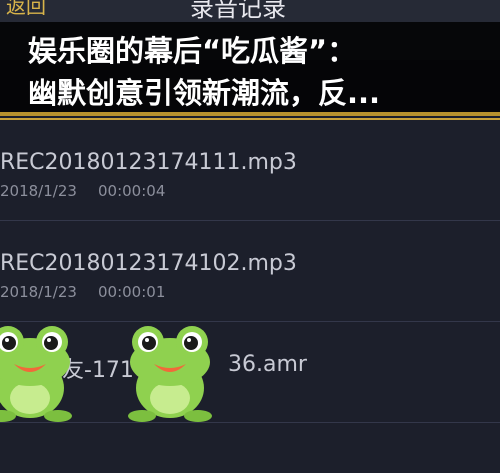 The image size is (500, 473). Describe the element at coordinates (148, 263) in the screenshot. I see `recording-name: REC20180123174102.mp3` at that location.